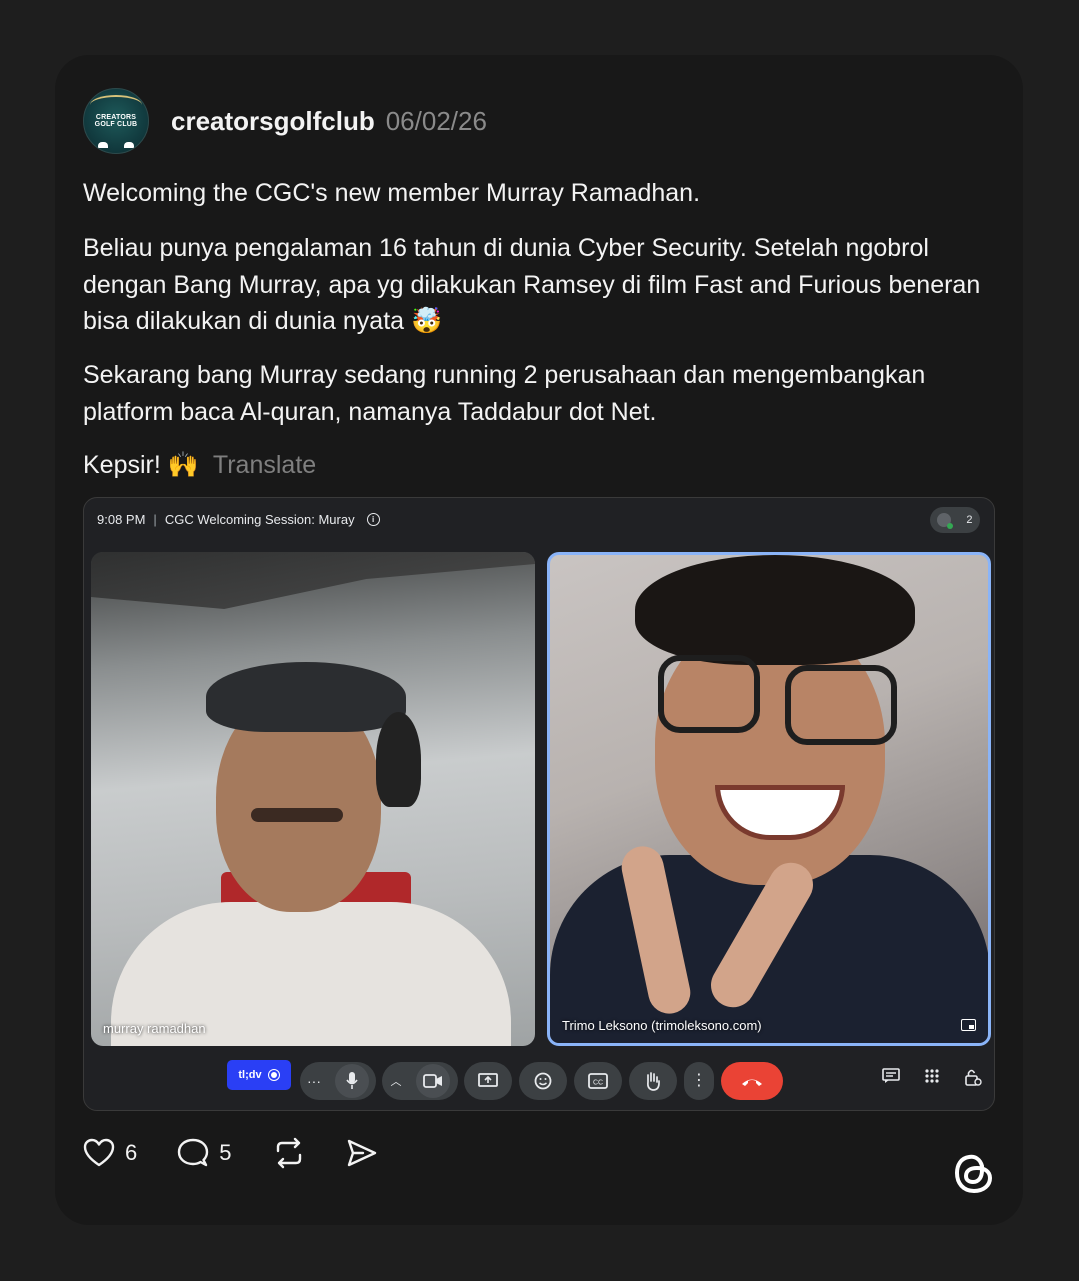  I want to click on end-call-button, so click(752, 1081).